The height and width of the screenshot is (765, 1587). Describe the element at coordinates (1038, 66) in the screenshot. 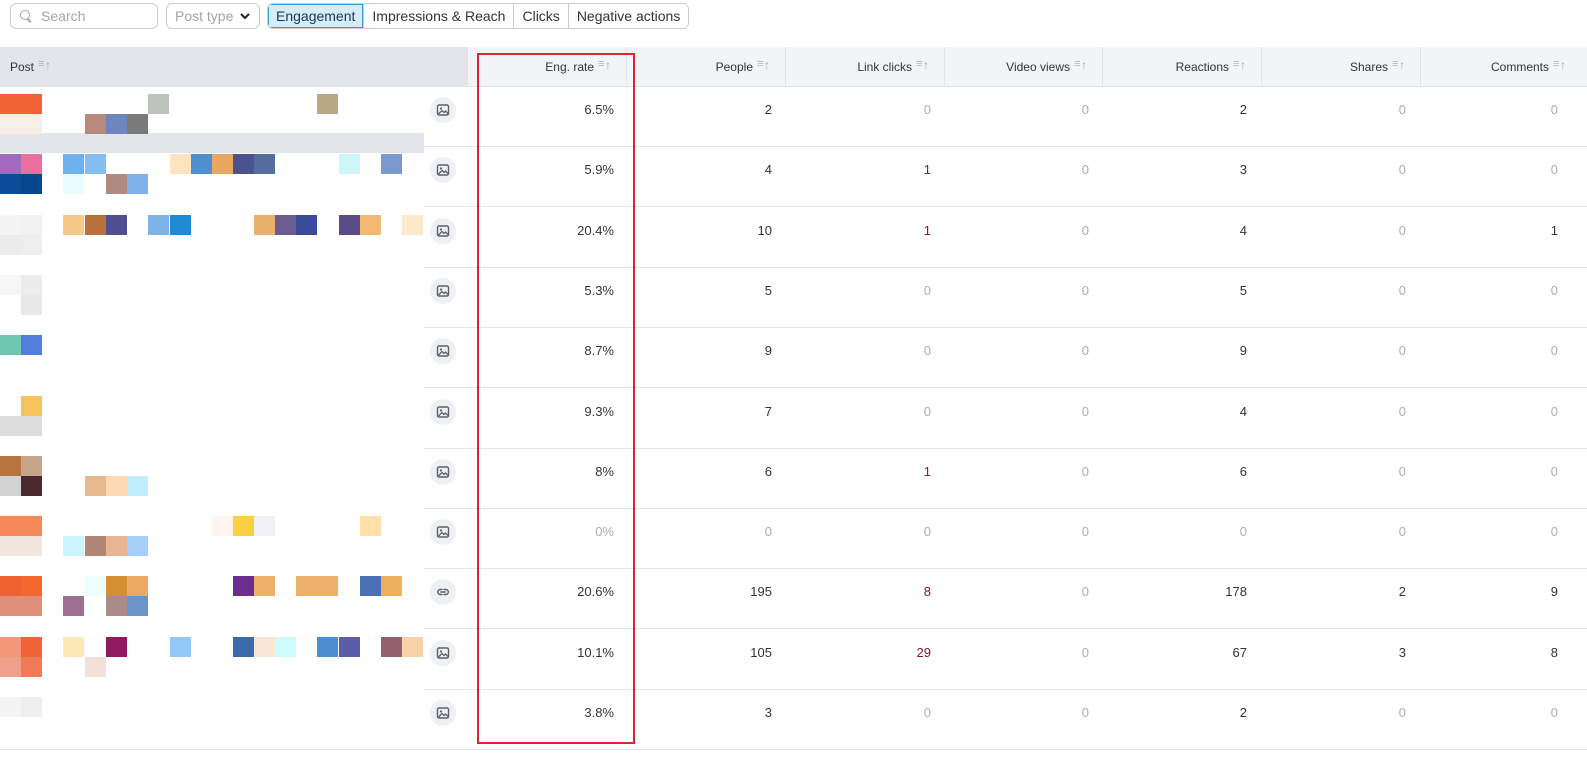

I see `column-header-label: Video views` at that location.